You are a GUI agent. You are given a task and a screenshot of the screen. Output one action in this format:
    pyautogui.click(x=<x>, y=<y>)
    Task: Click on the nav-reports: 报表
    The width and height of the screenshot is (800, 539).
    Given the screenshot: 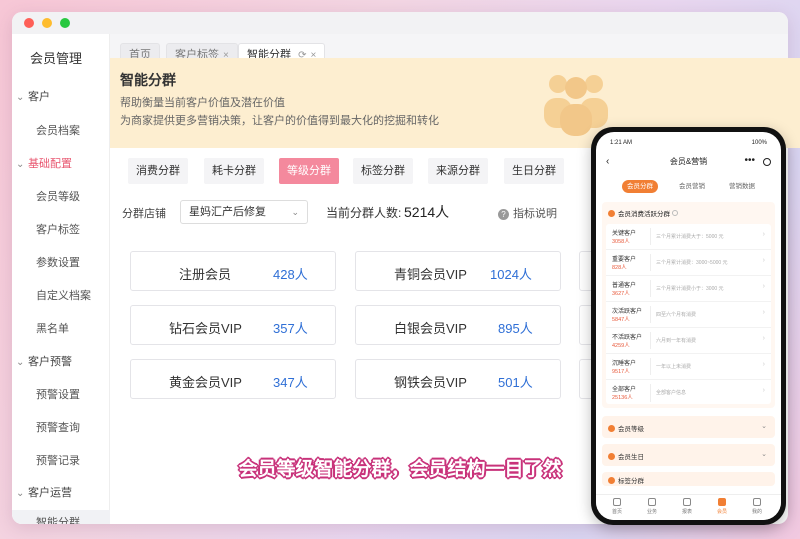 What is the action you would take?
    pyautogui.click(x=687, y=506)
    